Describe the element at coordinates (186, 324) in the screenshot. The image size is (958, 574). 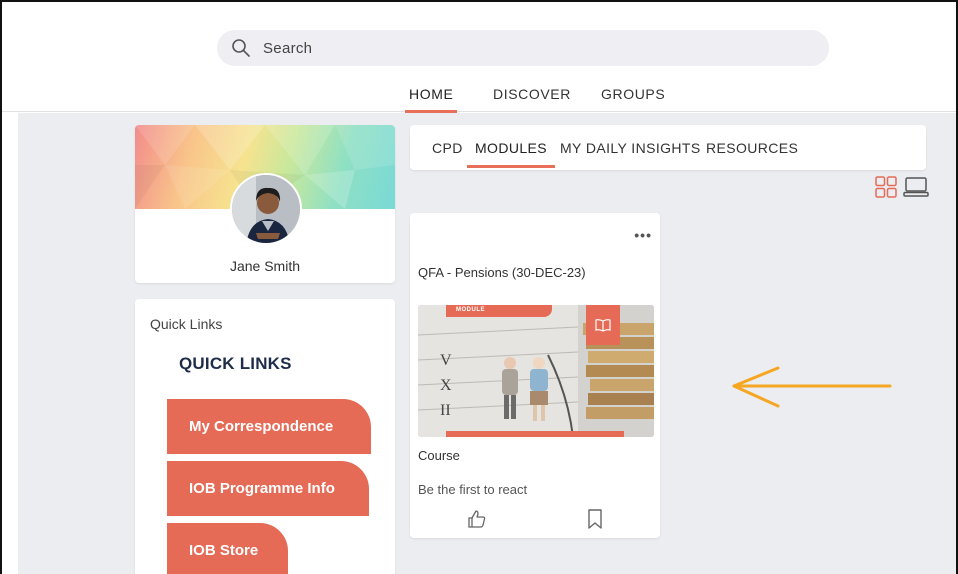
I see `quick-links-small-title: Quick Links` at that location.